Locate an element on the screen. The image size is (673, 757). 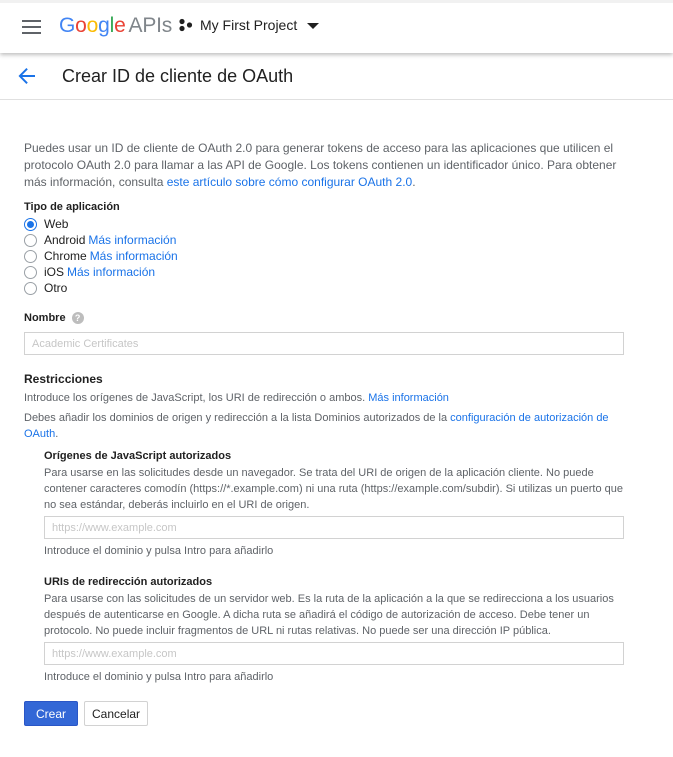
name-input is located at coordinates (324, 343).